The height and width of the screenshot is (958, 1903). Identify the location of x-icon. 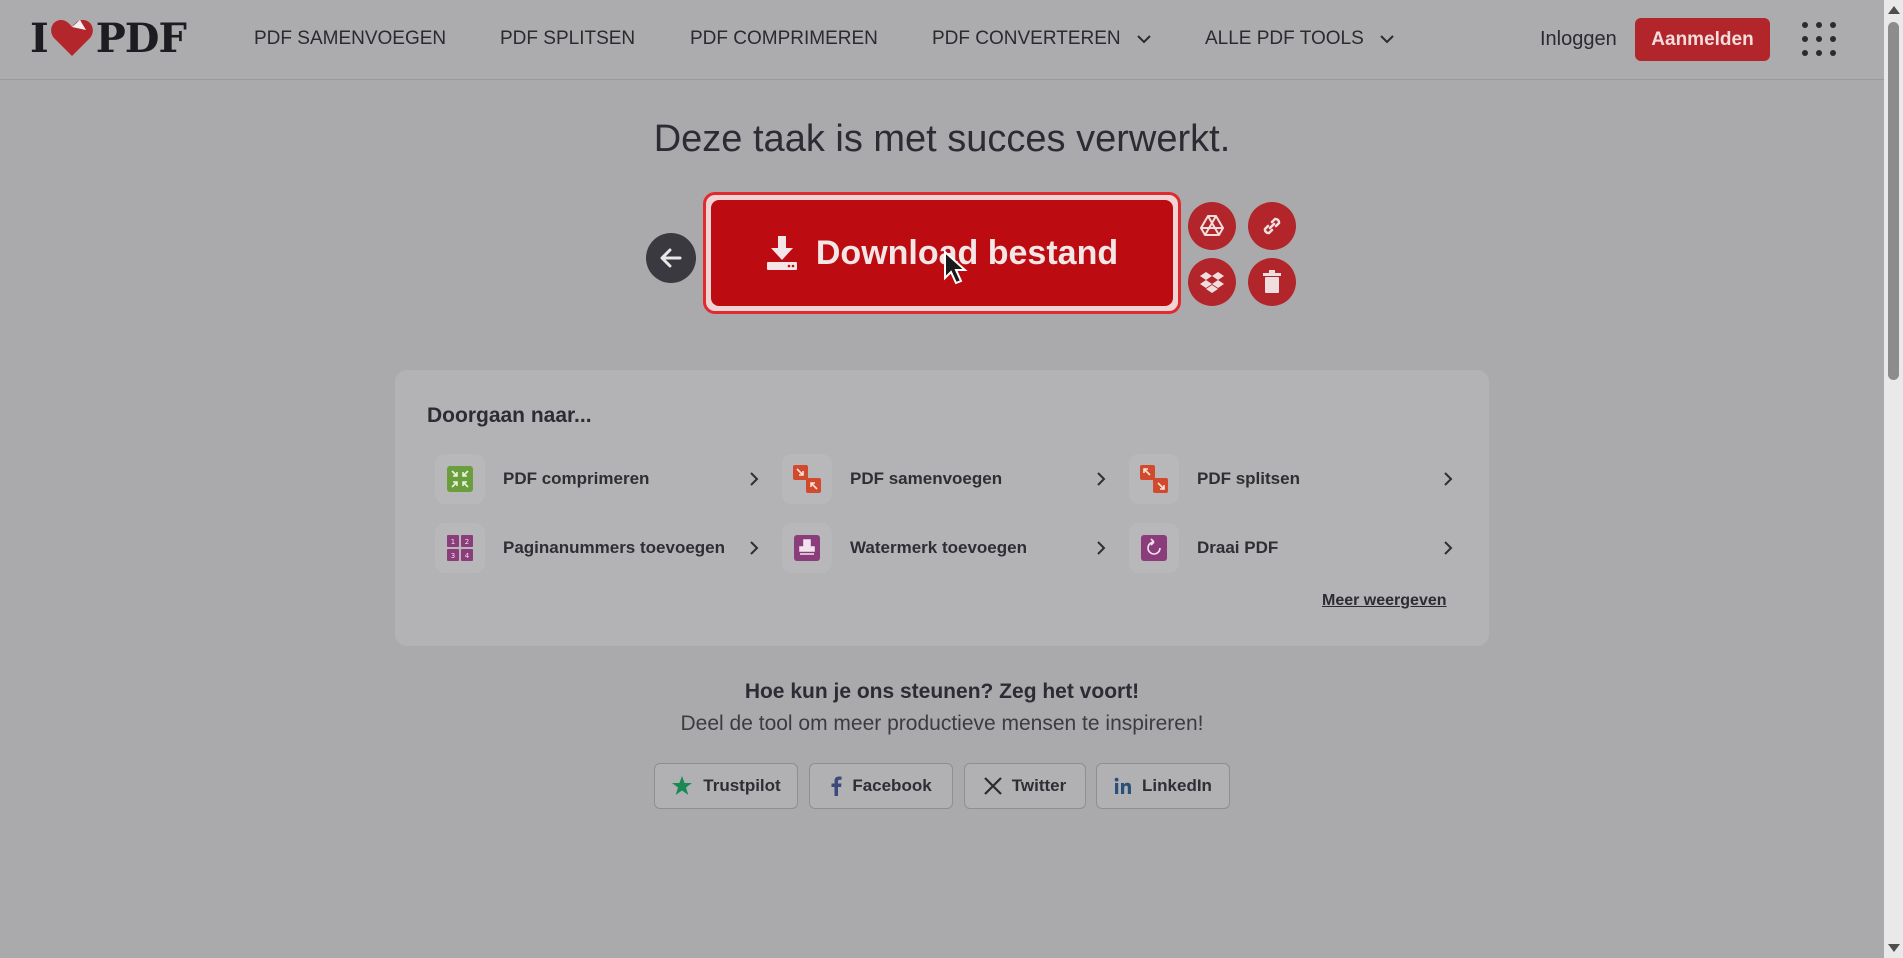
(992, 786).